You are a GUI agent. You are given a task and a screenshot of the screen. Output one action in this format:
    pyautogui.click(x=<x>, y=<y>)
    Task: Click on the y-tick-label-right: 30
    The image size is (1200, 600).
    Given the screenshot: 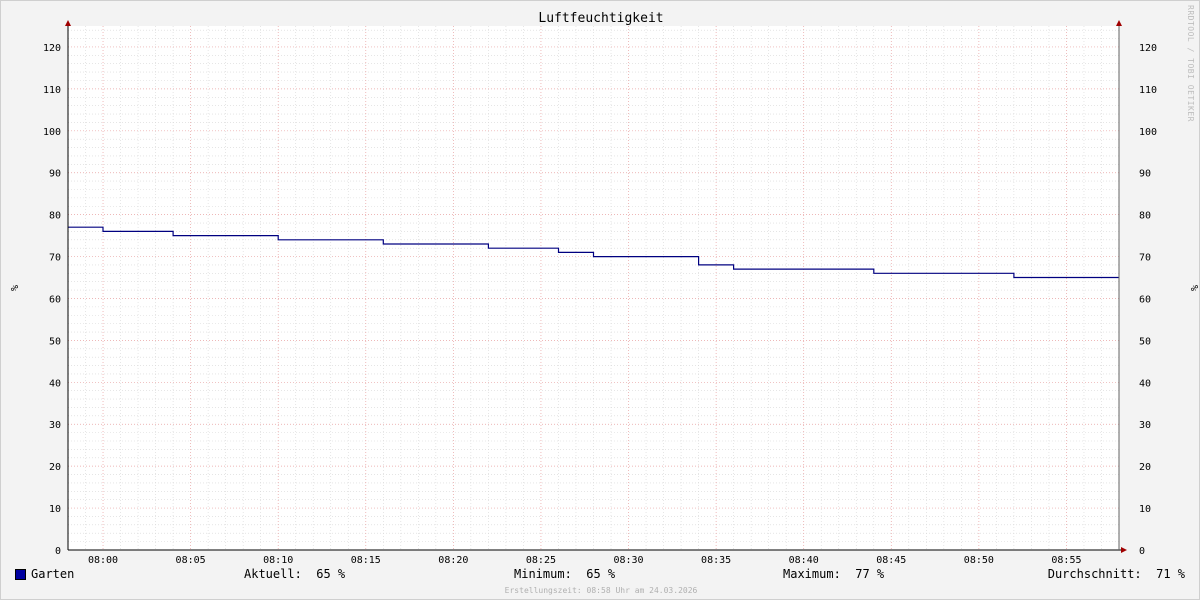 What is the action you would take?
    pyautogui.click(x=1145, y=425)
    